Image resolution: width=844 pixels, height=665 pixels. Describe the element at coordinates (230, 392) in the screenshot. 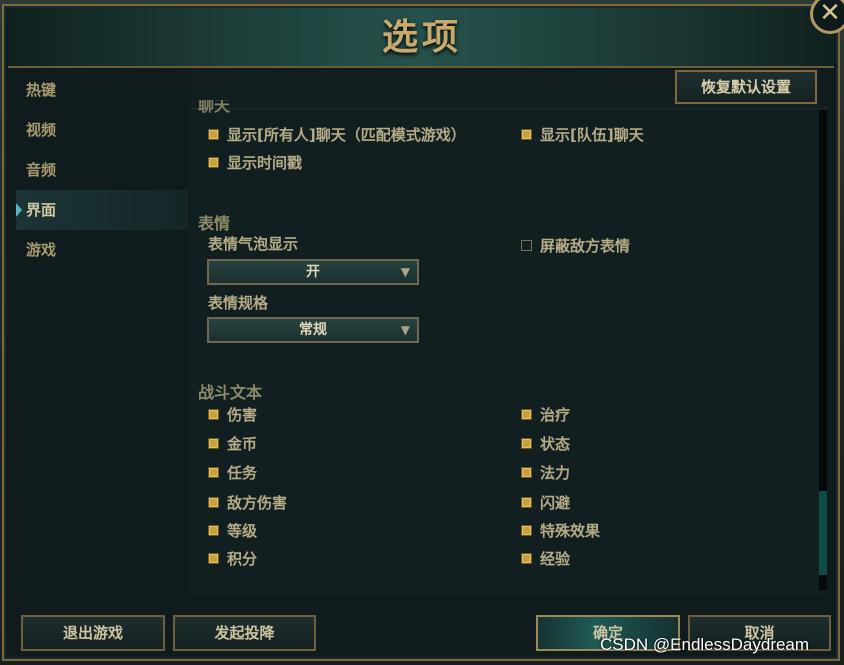

I see `combat-text-section-title: 战斗文本` at that location.